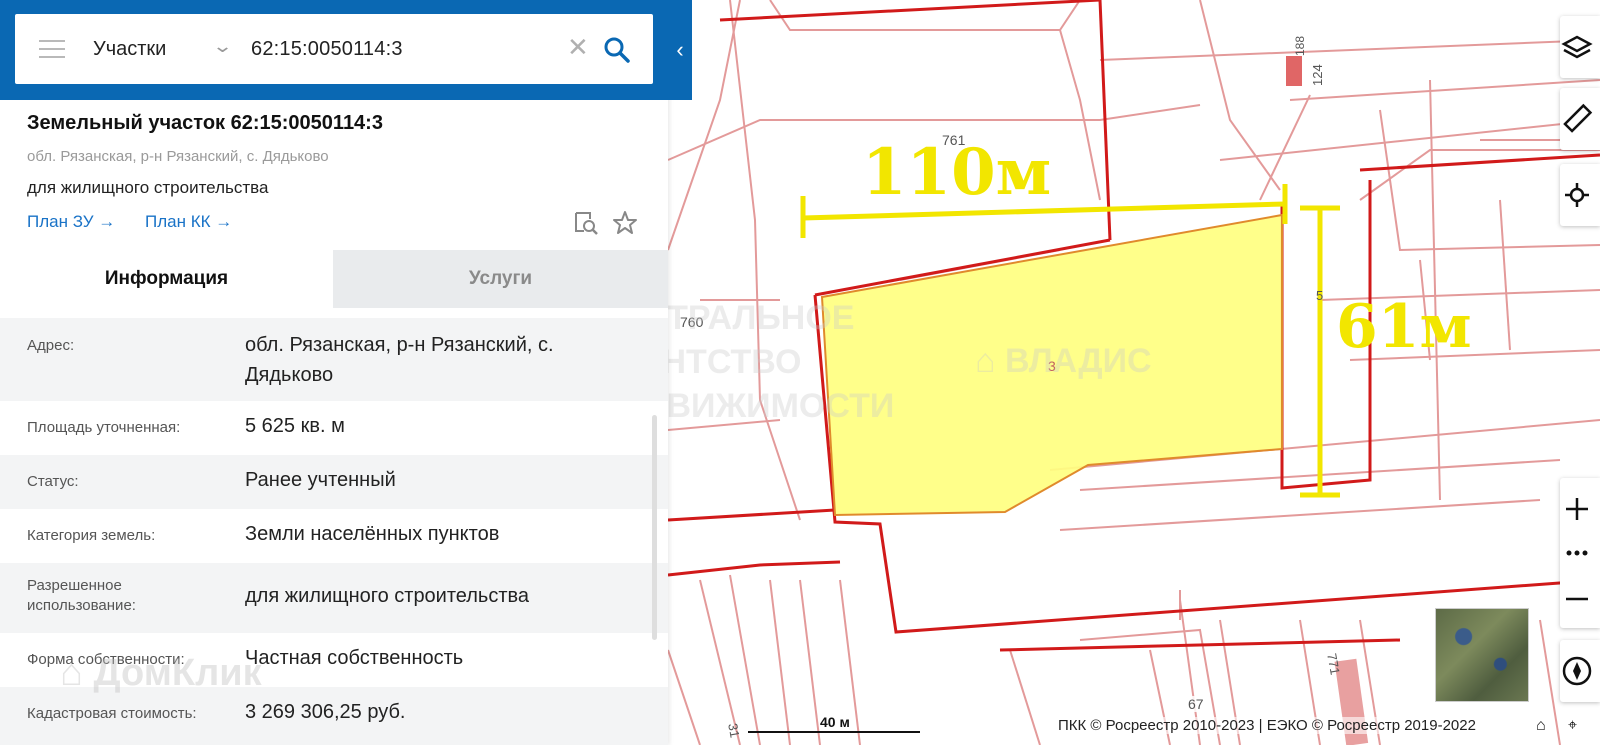 The image size is (1600, 745). Describe the element at coordinates (325, 712) in the screenshot. I see `info-value: 3 269 306,25 руб.` at that location.